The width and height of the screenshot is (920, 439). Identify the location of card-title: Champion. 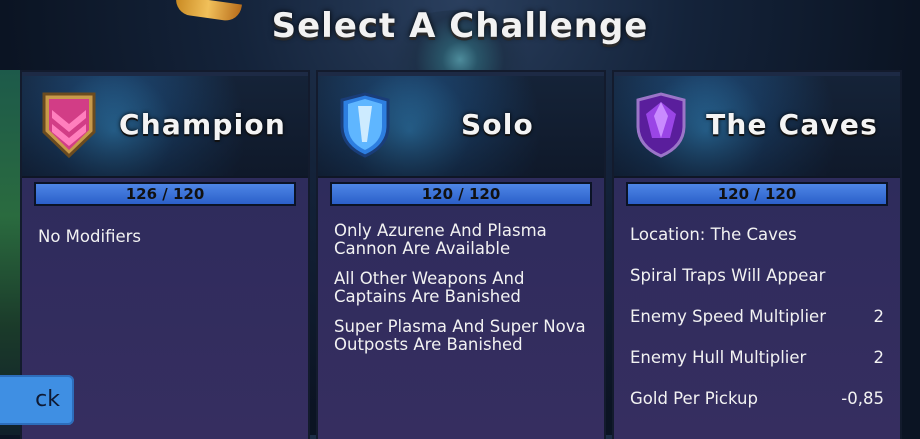
(202, 124).